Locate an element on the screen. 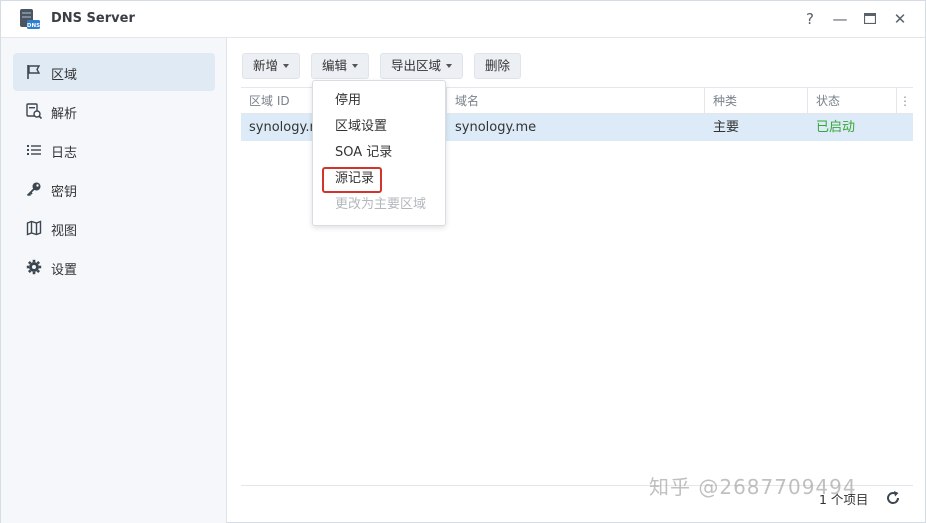 This screenshot has width=926, height=523. export-zone-button: 导出区域 is located at coordinates (422, 66).